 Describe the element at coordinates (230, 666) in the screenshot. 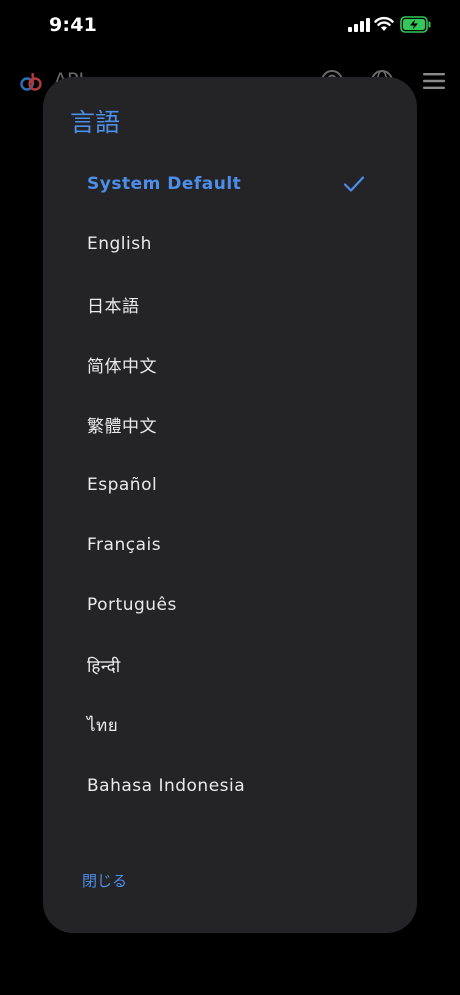

I see `language-option-hindi: हिन्दी` at that location.